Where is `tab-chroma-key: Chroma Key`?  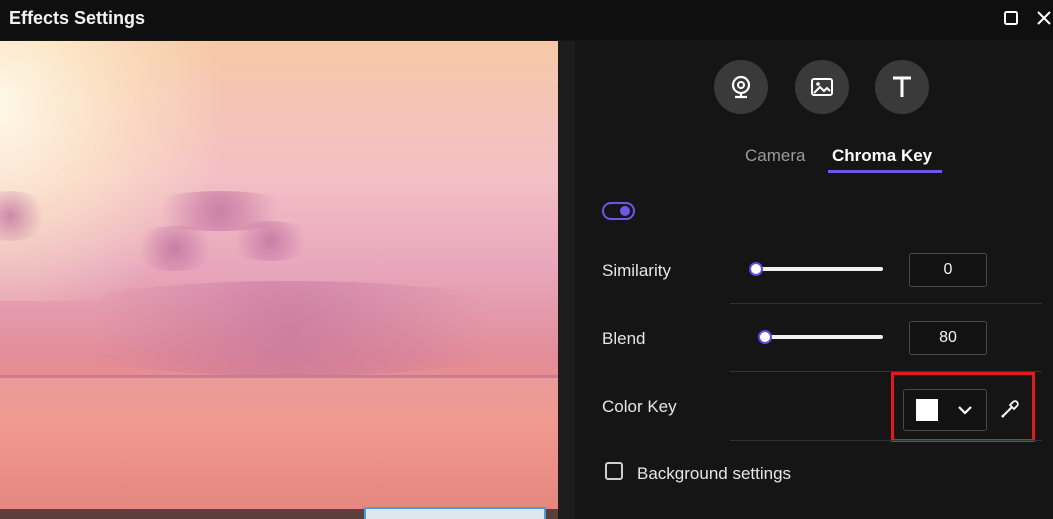
tab-chroma-key: Chroma Key is located at coordinates (882, 156).